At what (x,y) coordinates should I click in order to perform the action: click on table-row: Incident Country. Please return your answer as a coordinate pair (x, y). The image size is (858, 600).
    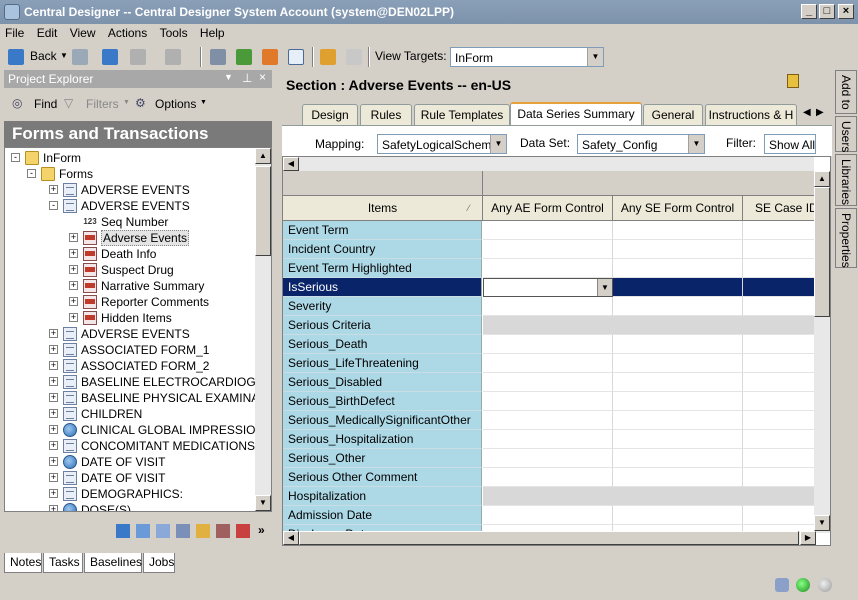
    Looking at the image, I should click on (548, 249).